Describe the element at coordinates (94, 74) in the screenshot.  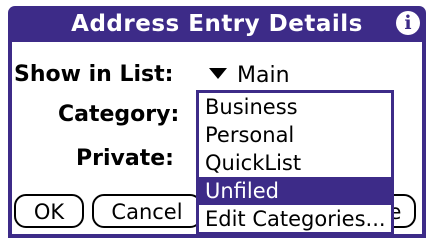
I see `show-in-list-label: Show in List:` at that location.